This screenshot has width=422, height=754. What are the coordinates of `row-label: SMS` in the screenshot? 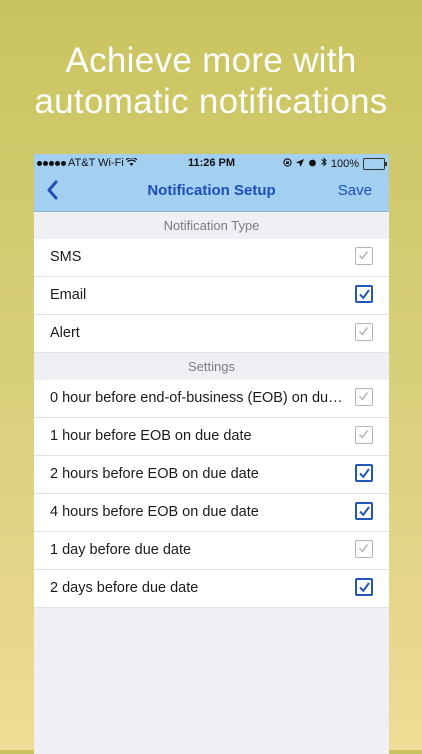 It's located at (66, 257).